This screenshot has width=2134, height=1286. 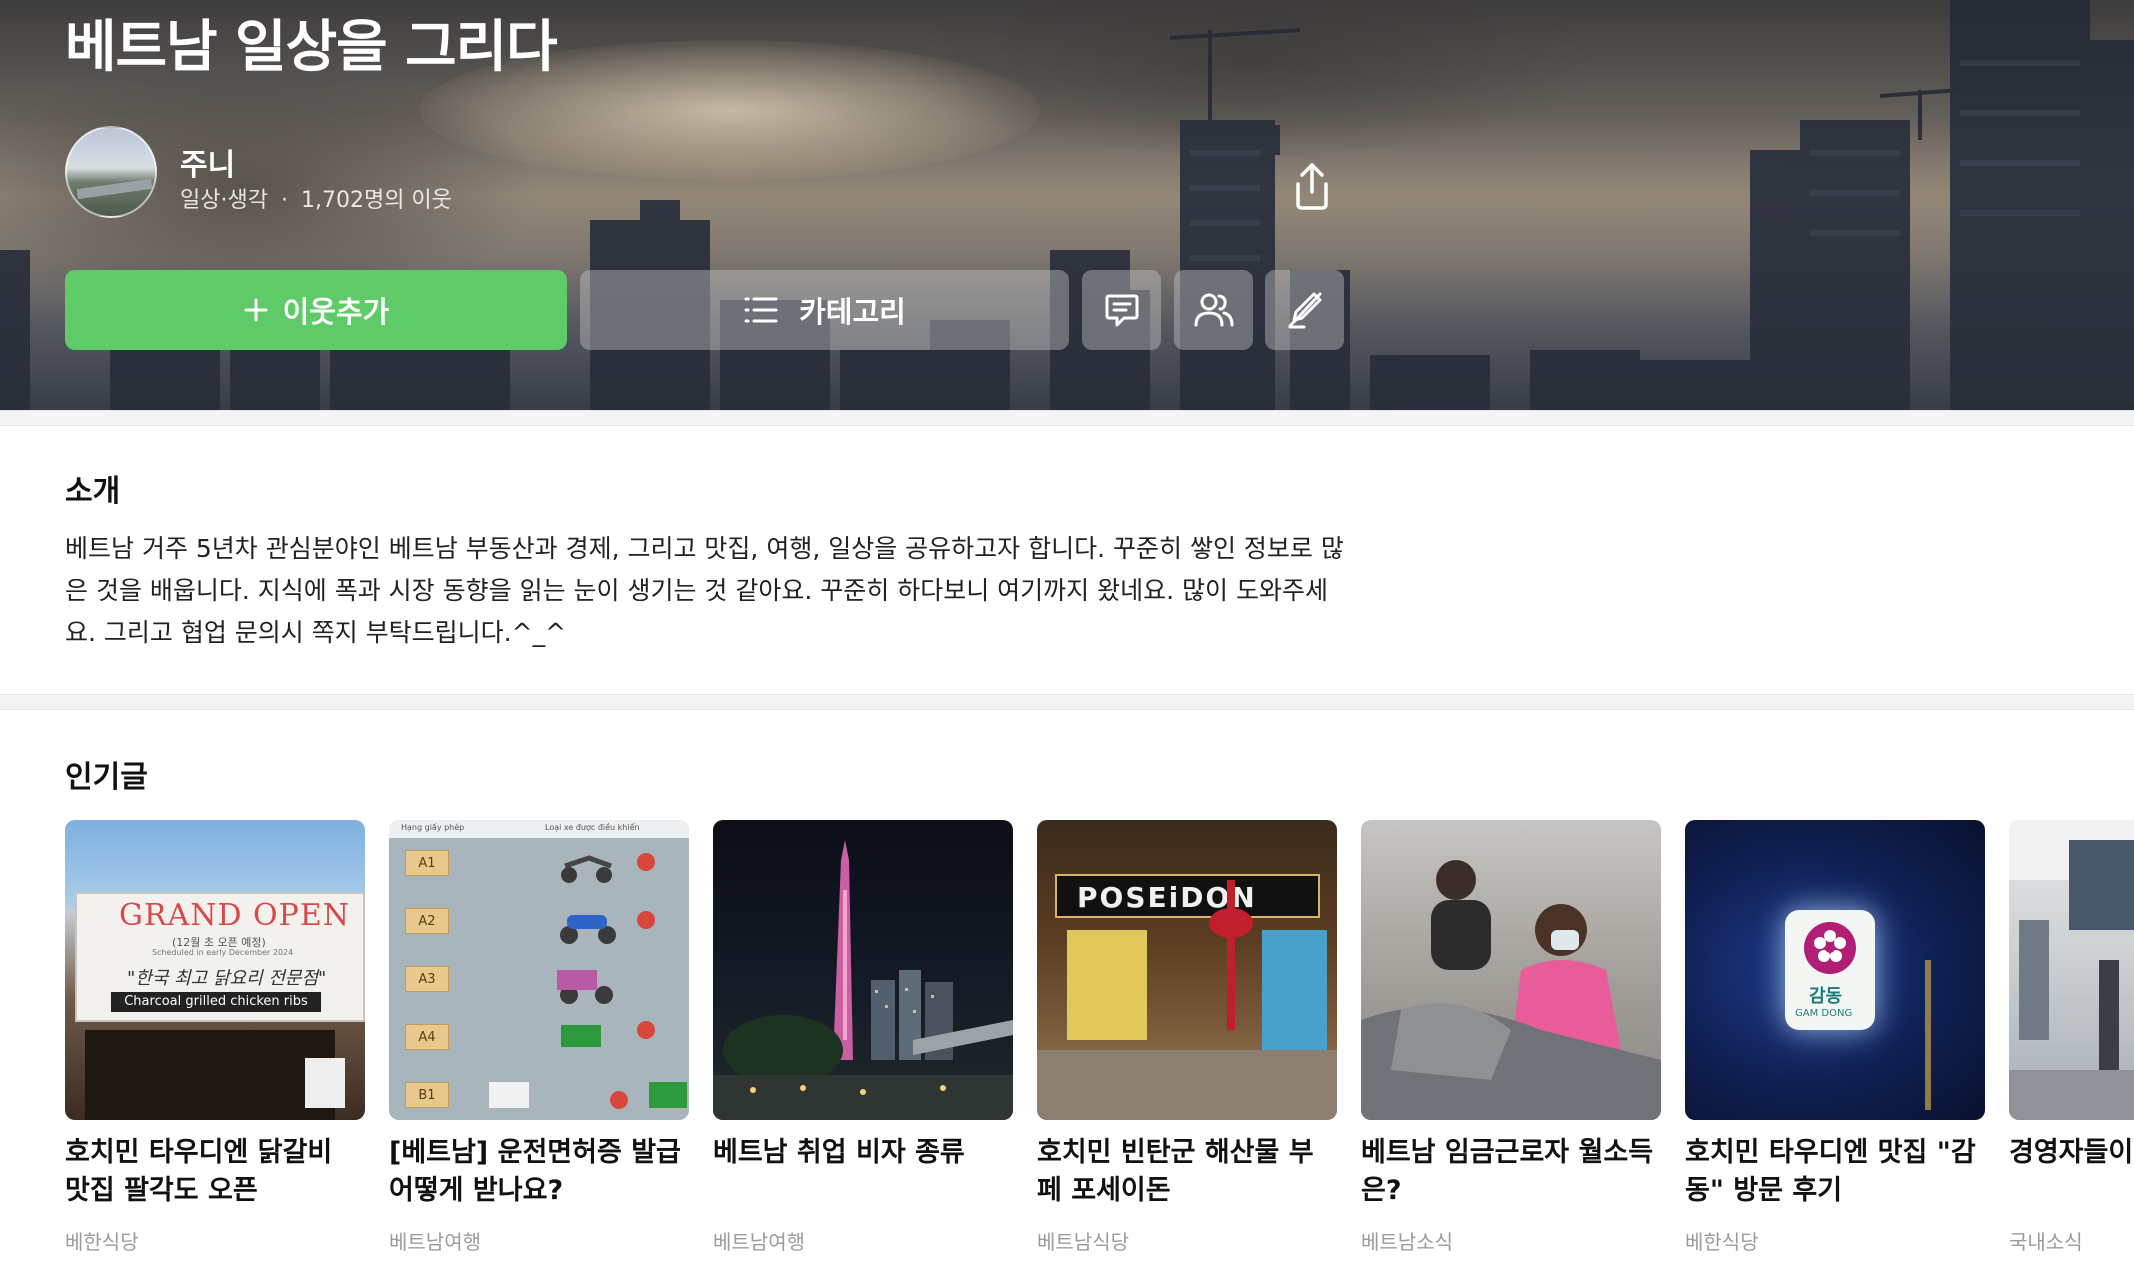 I want to click on pen-off-icon, so click(x=1304, y=310).